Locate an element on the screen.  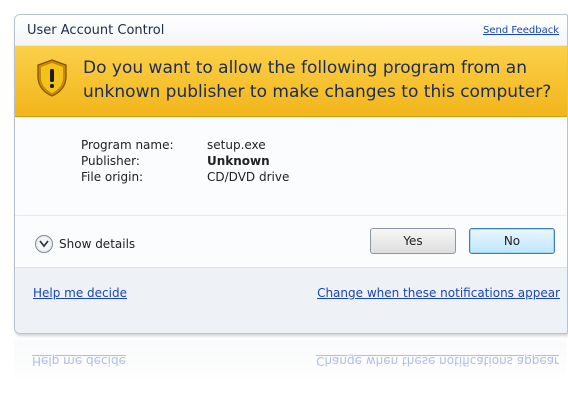
divider is located at coordinates (291, 215).